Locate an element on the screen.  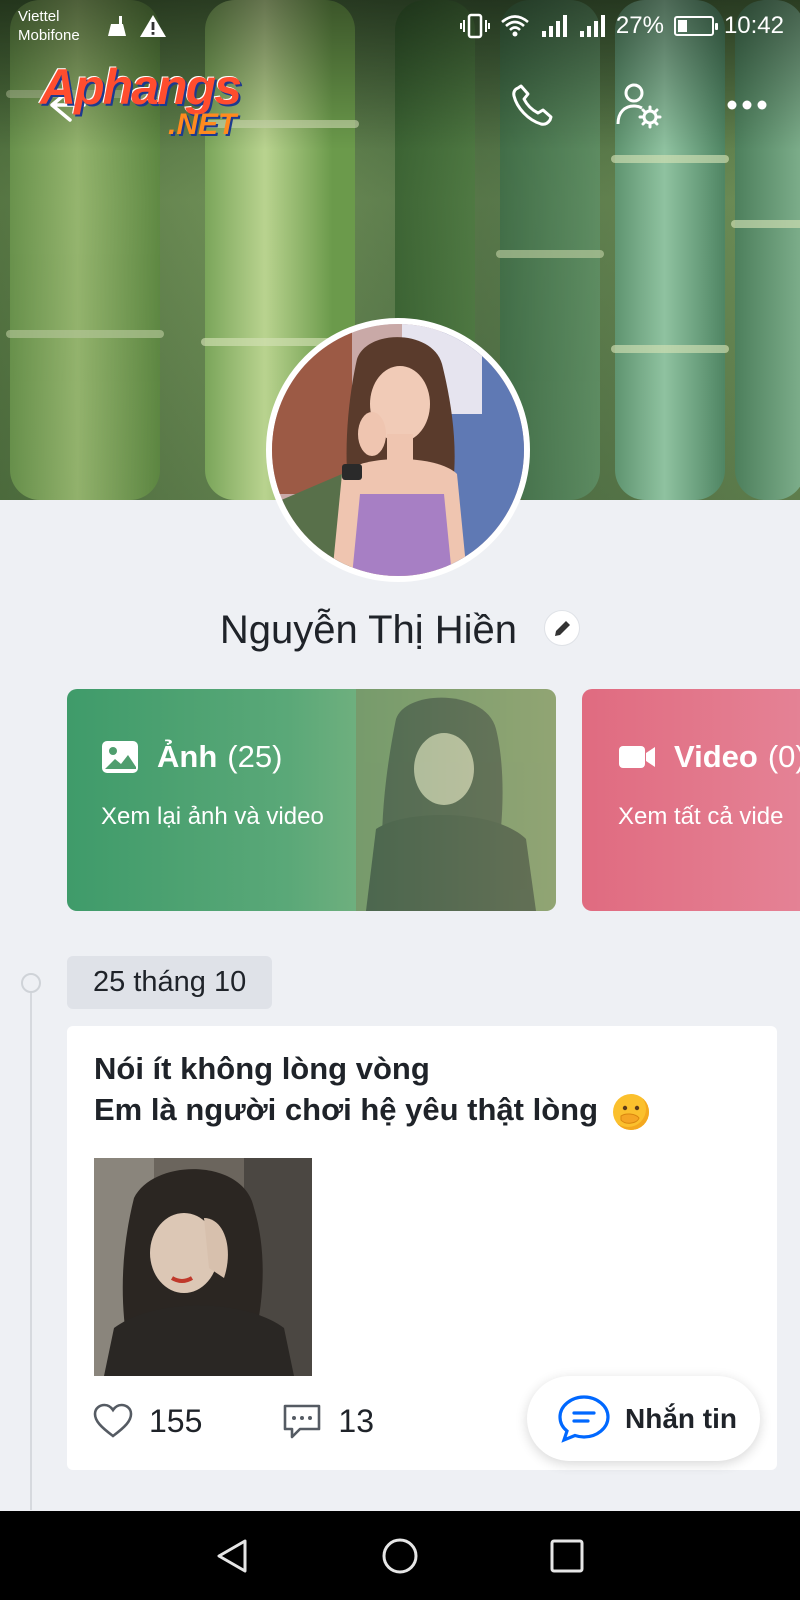
photos-card-subtitle: Xem lại ảnh và video is located at coordinates (212, 816).